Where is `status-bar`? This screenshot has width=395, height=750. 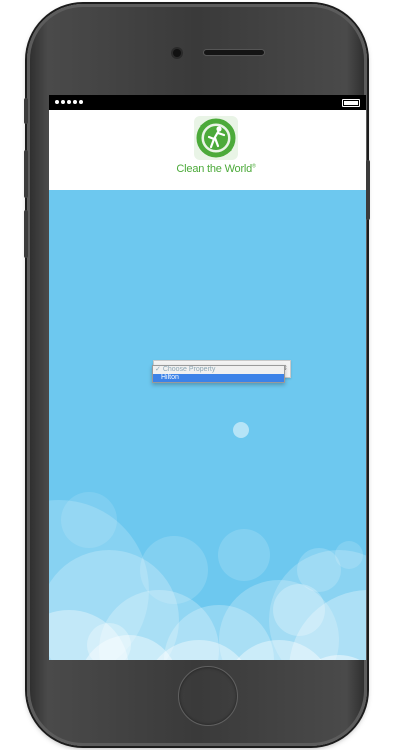
status-bar is located at coordinates (207, 102).